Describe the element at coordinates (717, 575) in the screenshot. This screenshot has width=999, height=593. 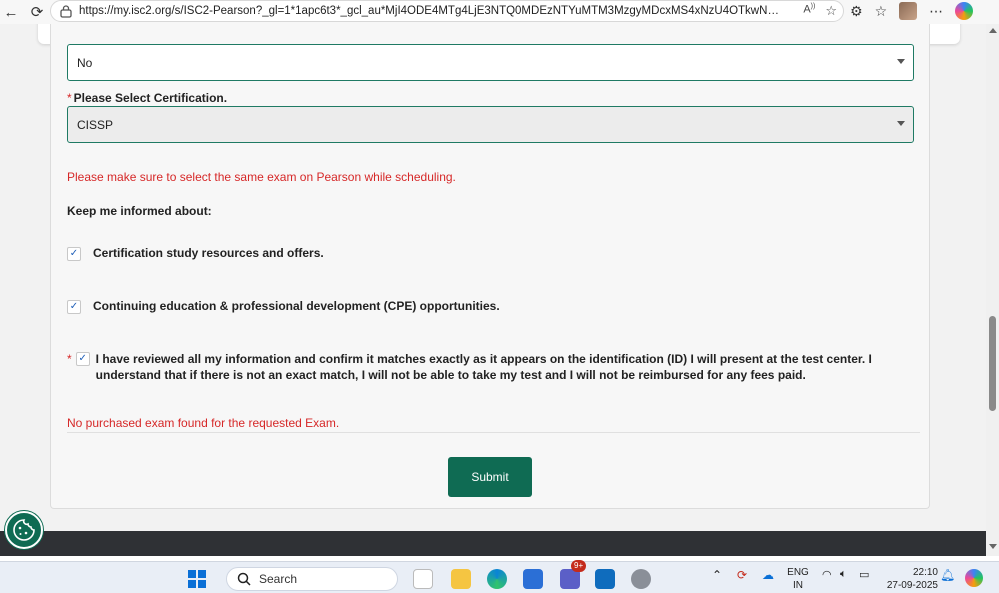
I see `chevron-up-icon: ⌃` at that location.